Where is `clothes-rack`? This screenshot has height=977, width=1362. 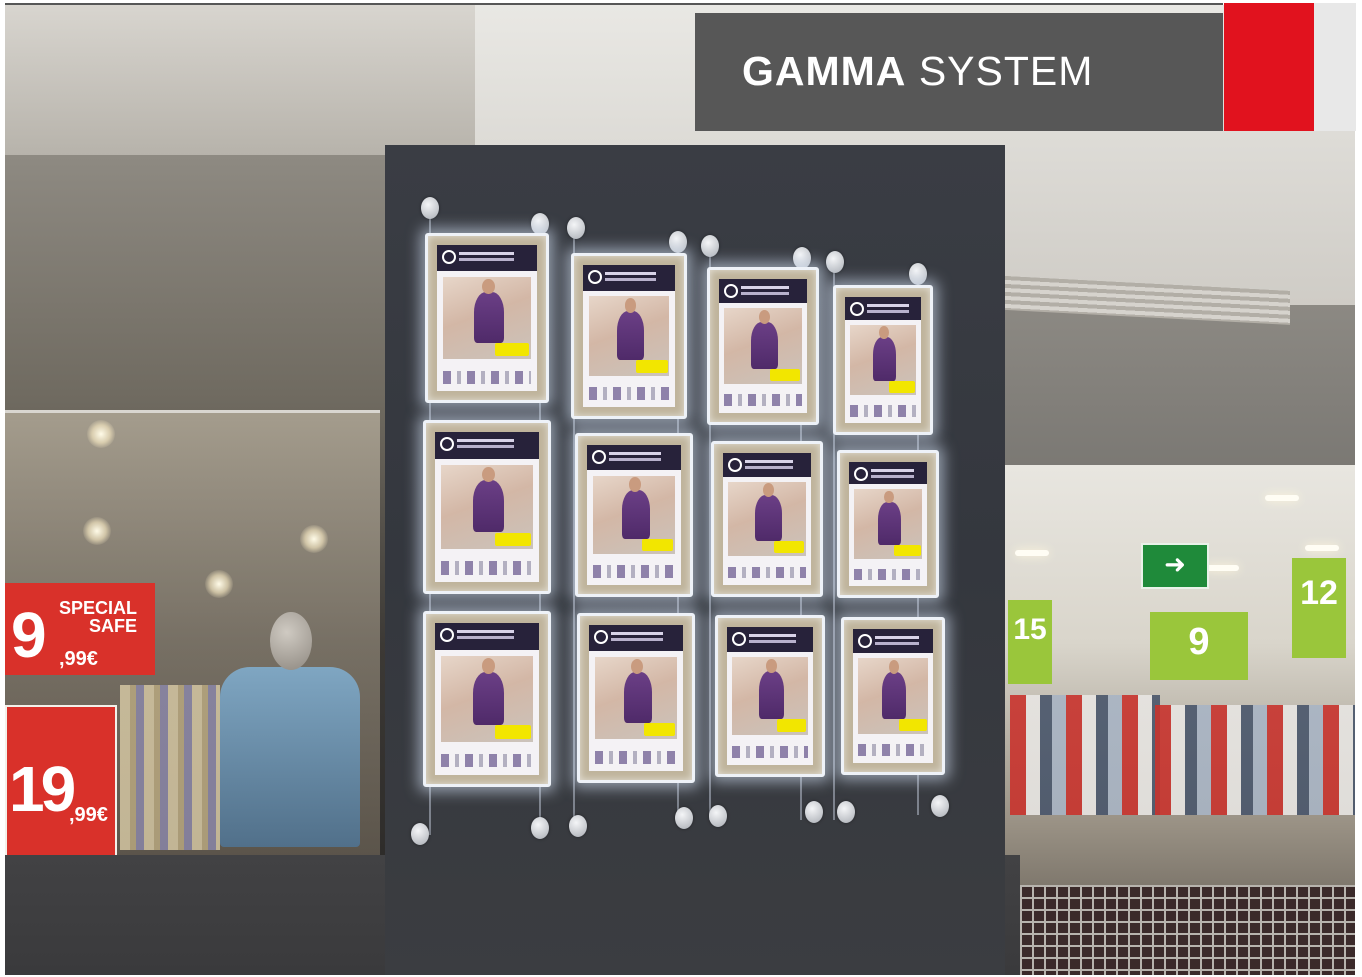
clothes-rack is located at coordinates (170, 767).